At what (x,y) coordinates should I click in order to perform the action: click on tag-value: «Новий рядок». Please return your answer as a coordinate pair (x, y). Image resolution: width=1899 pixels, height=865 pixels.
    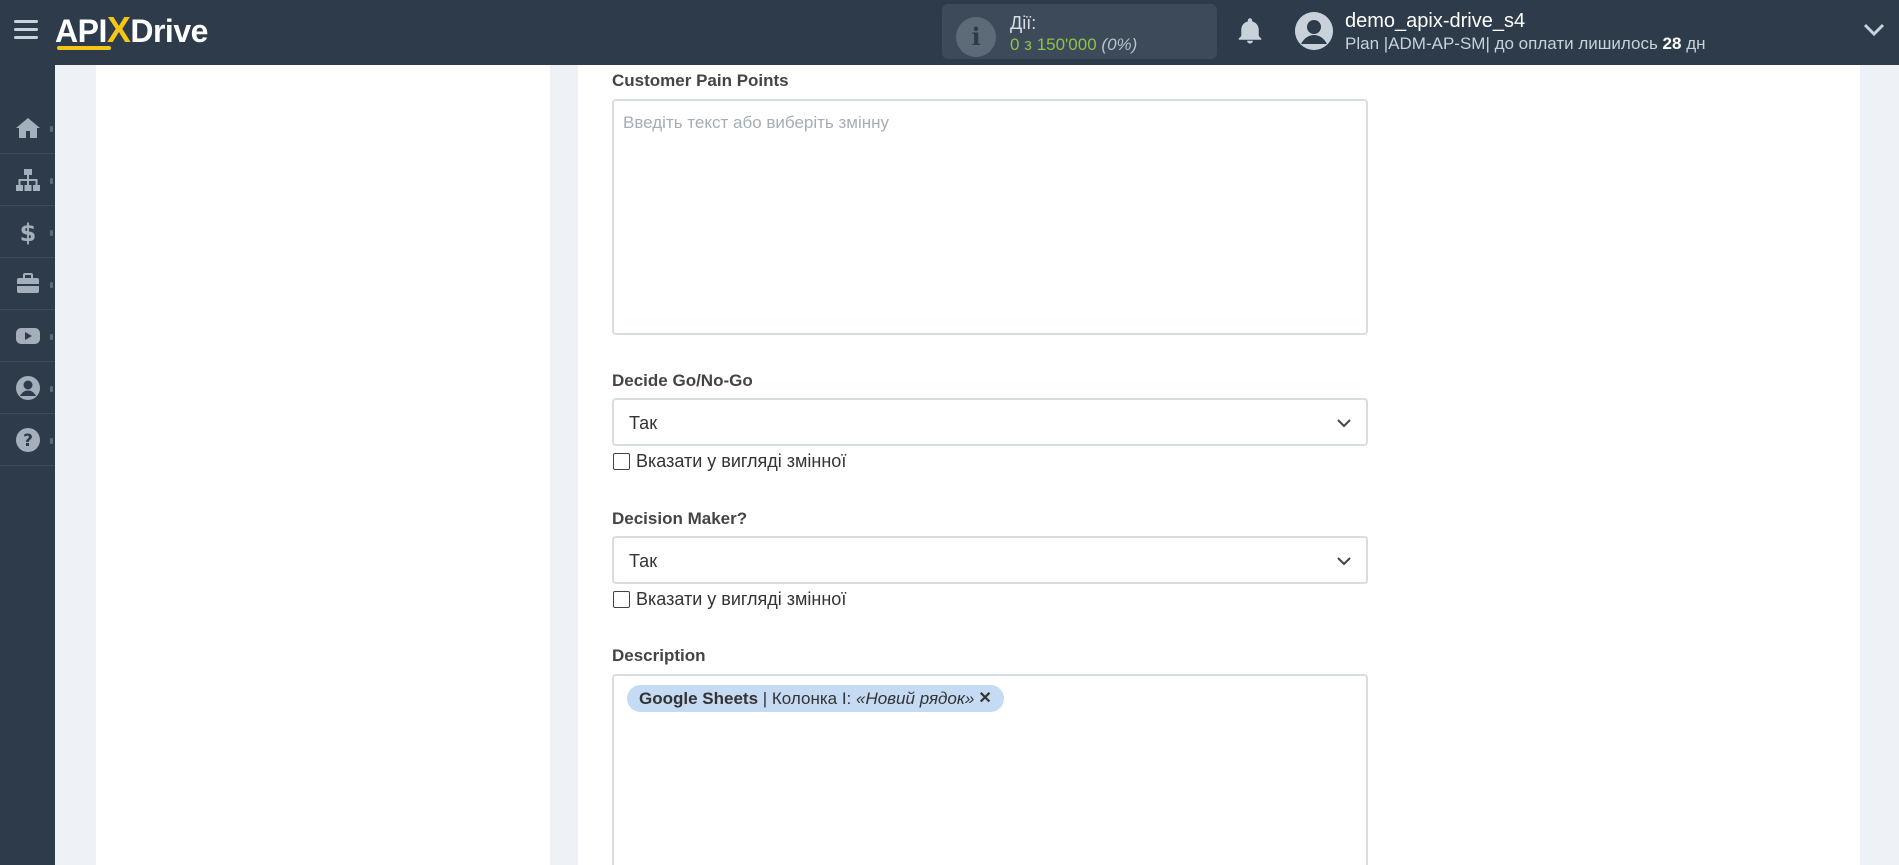
    Looking at the image, I should click on (915, 698).